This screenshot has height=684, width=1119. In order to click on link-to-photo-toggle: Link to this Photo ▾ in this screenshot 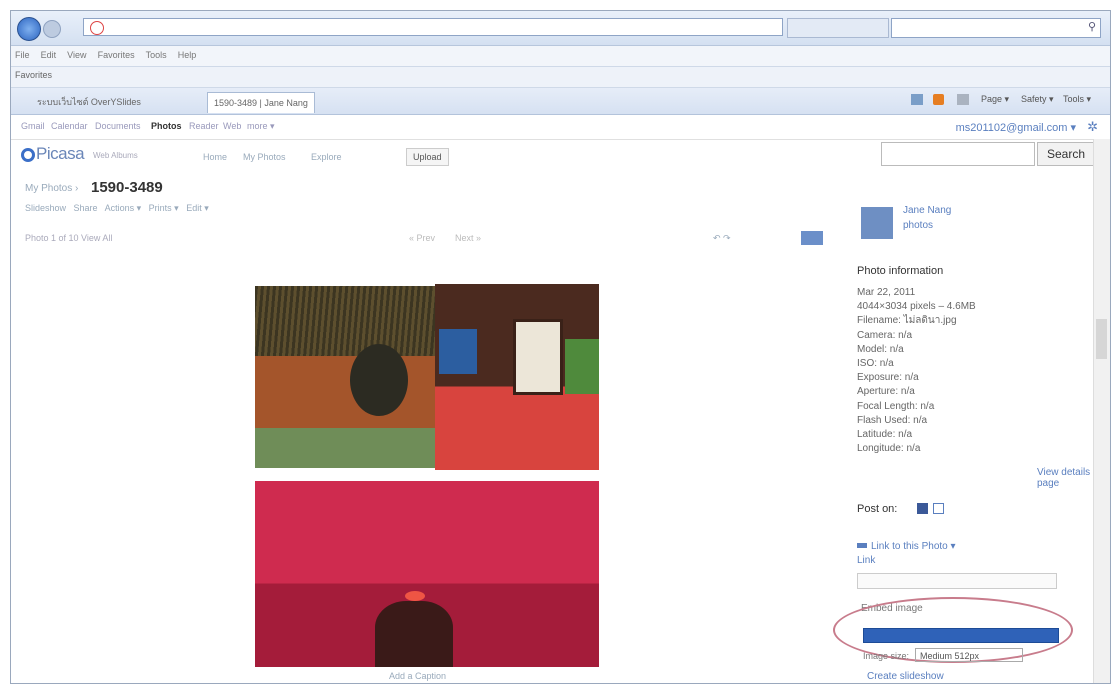, I will do `click(906, 546)`.